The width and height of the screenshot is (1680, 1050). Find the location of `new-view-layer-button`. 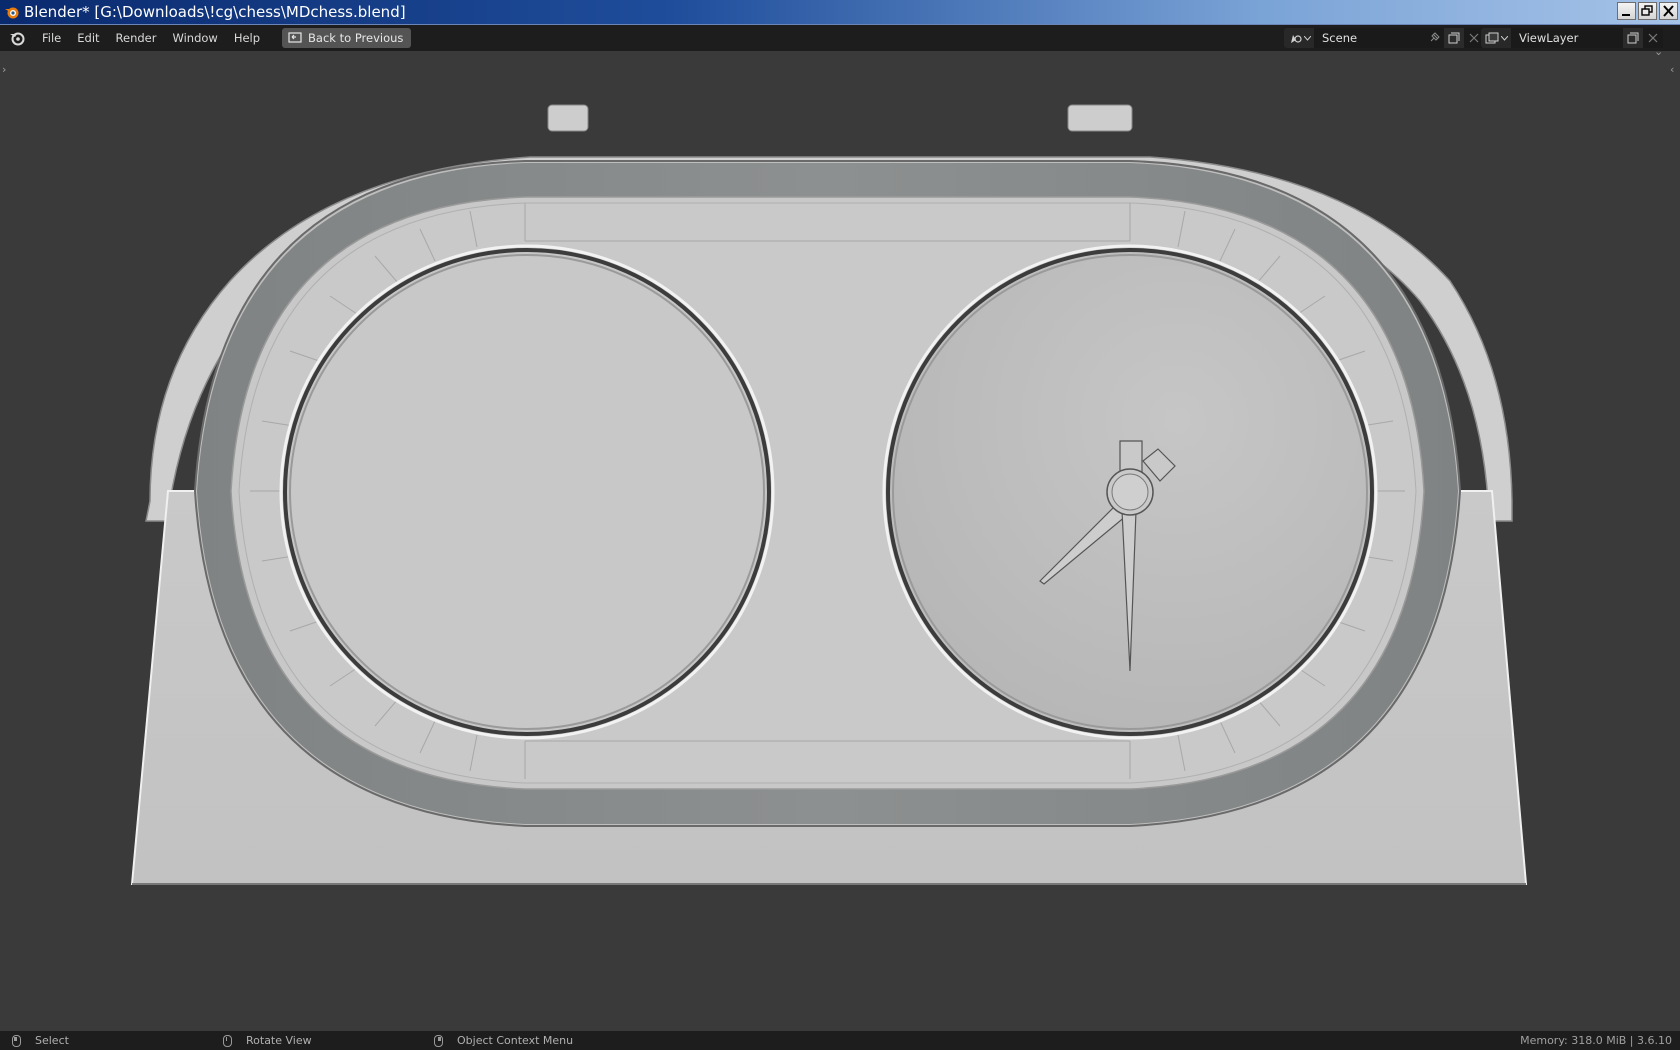

new-view-layer-button is located at coordinates (1633, 38).